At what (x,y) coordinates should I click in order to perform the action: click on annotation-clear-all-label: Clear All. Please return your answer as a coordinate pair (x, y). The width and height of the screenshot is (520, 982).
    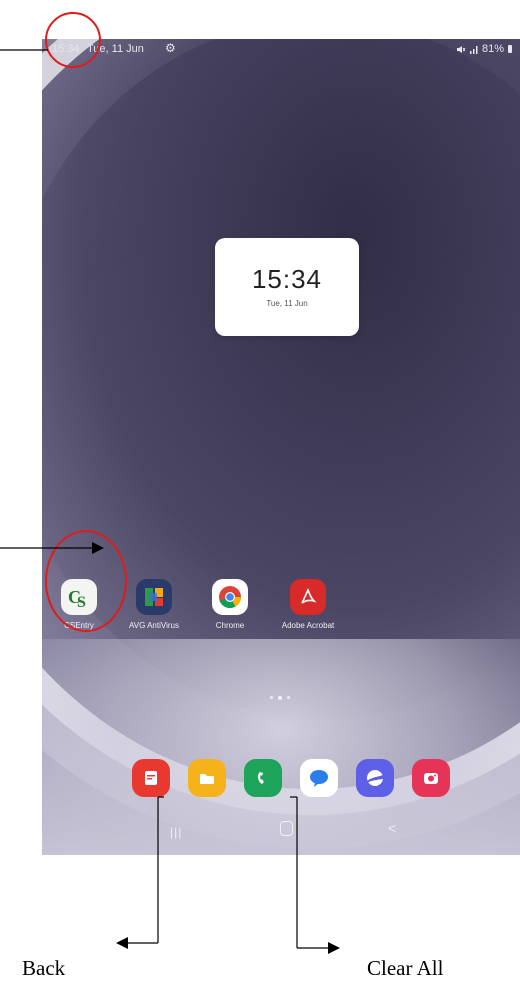
    Looking at the image, I should click on (405, 968).